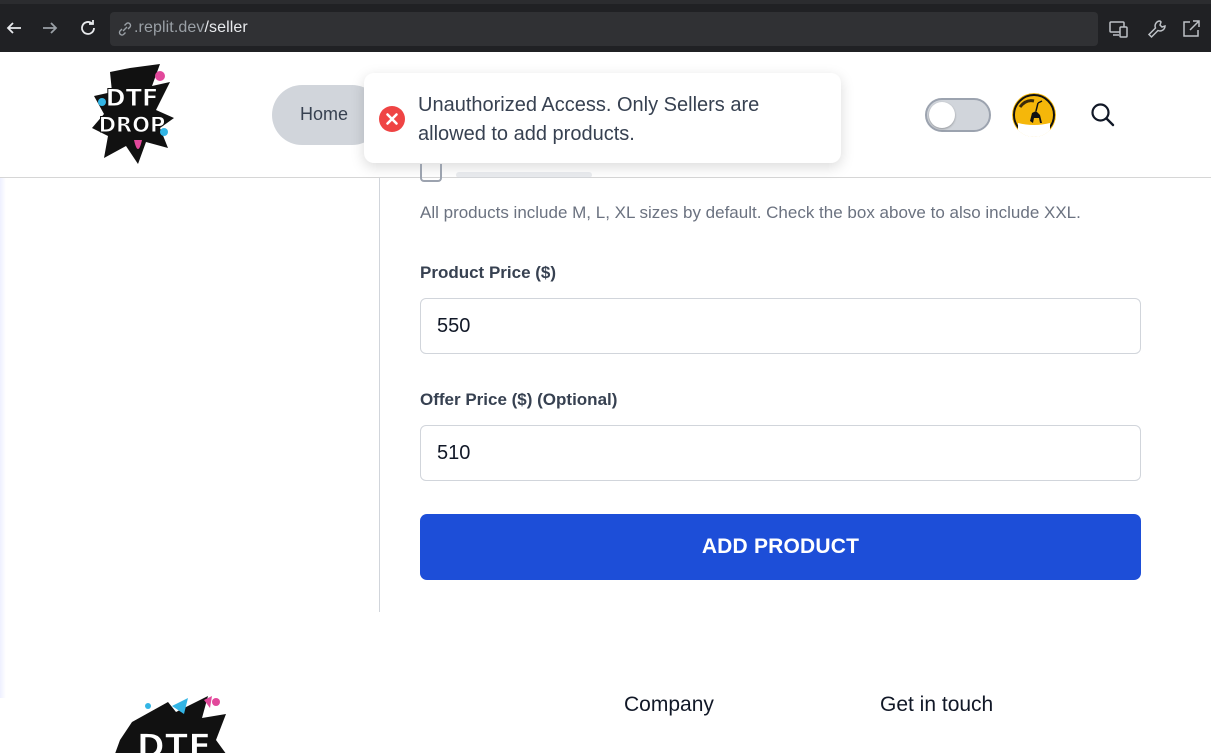 This screenshot has height=753, width=1211. I want to click on theme-toggle, so click(958, 115).